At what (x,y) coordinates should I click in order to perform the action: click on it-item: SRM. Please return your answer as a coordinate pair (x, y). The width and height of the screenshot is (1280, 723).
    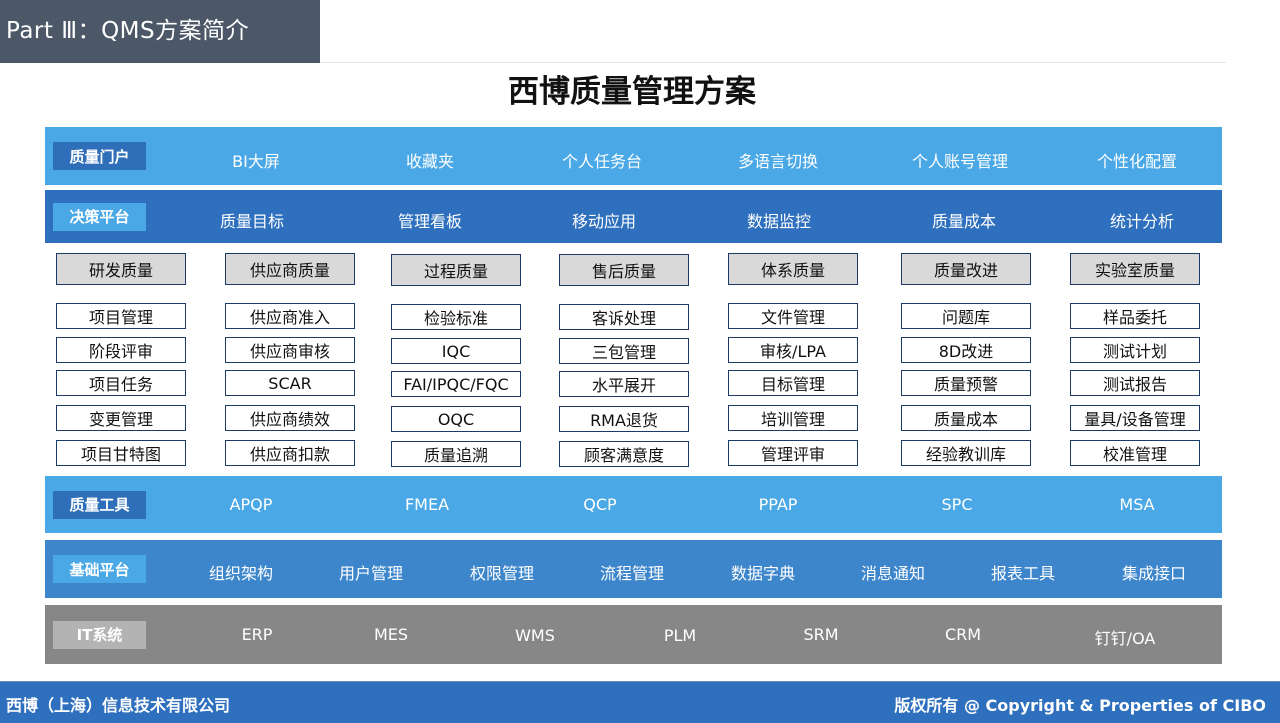
    Looking at the image, I should click on (821, 634).